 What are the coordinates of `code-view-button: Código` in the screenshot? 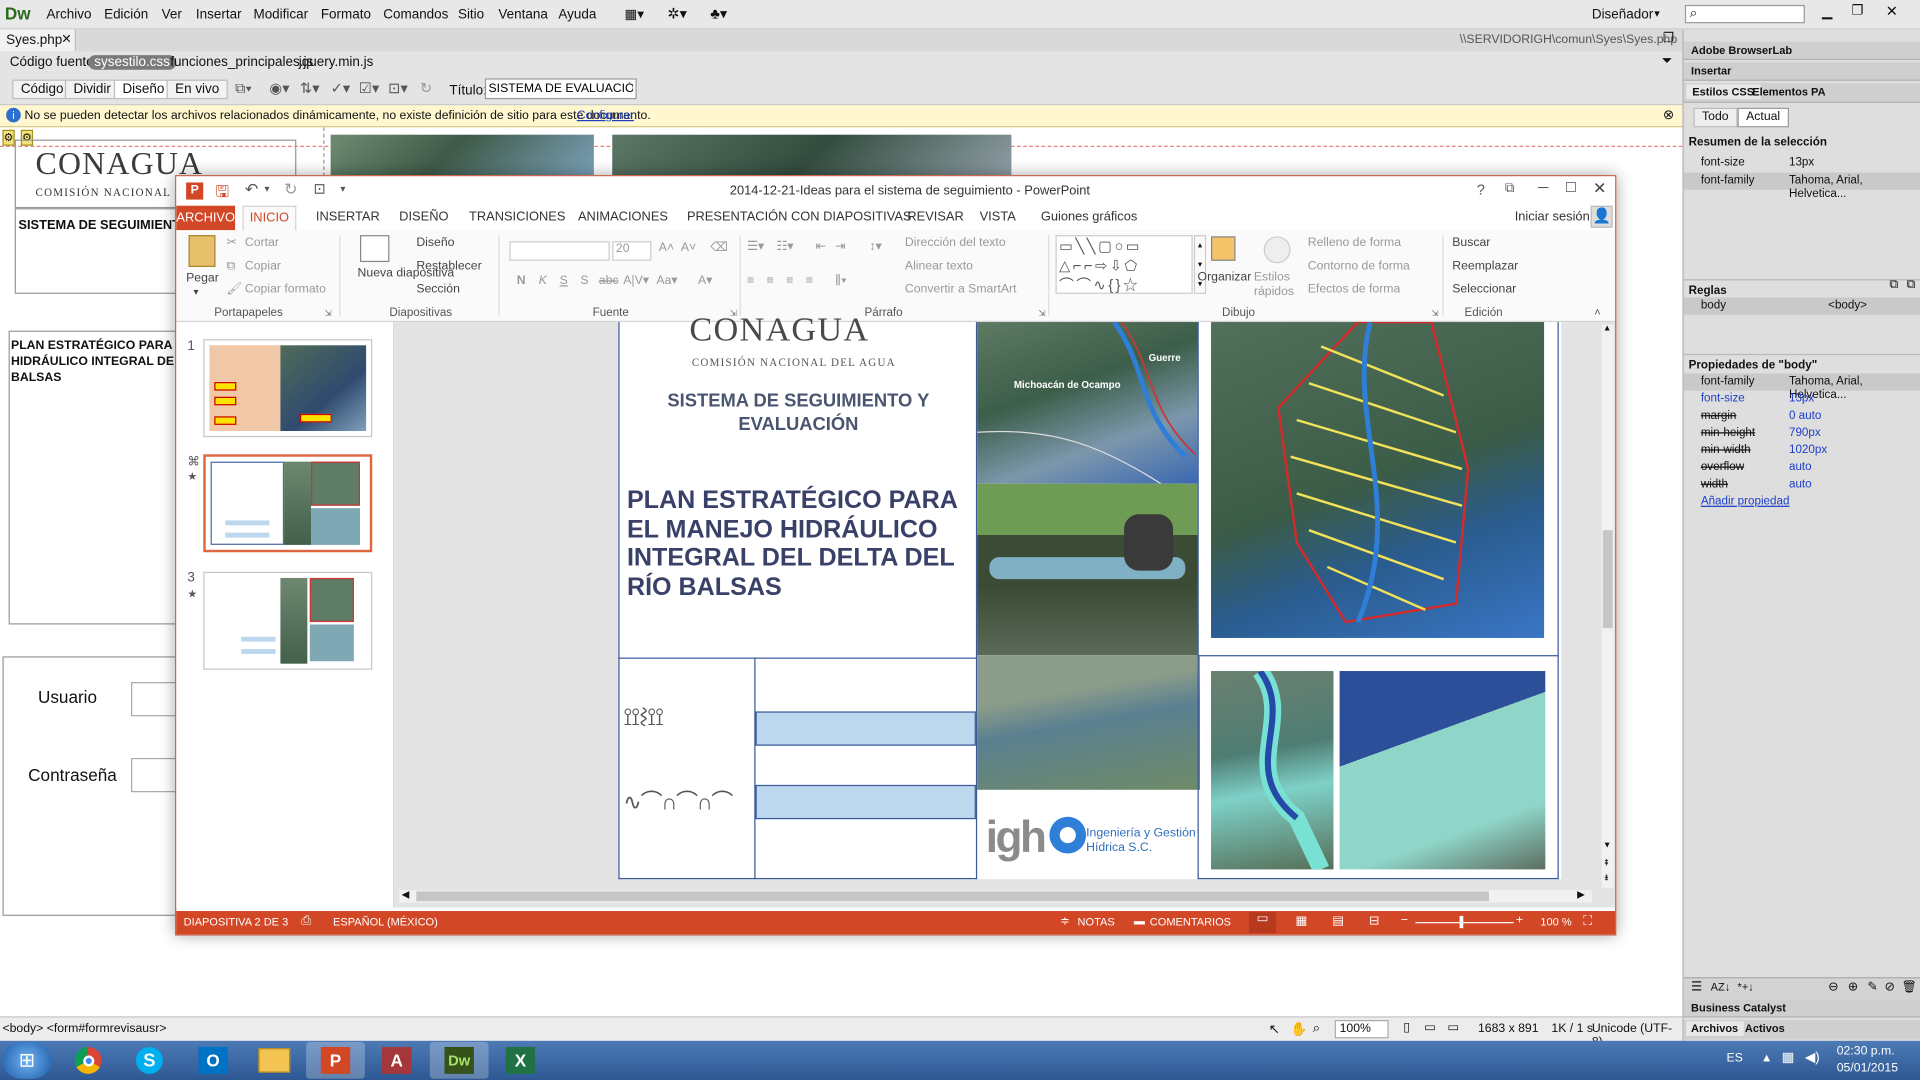 It's located at (42, 89).